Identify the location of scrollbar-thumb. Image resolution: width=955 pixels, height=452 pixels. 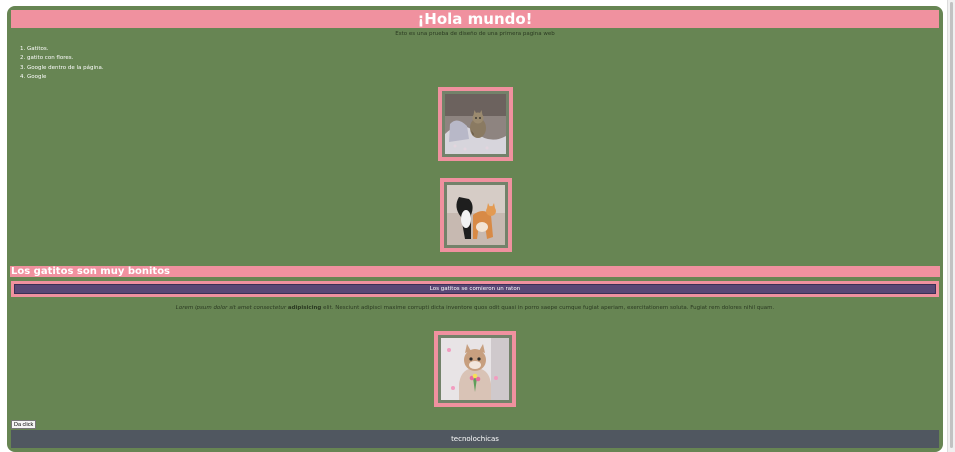
(951, 225).